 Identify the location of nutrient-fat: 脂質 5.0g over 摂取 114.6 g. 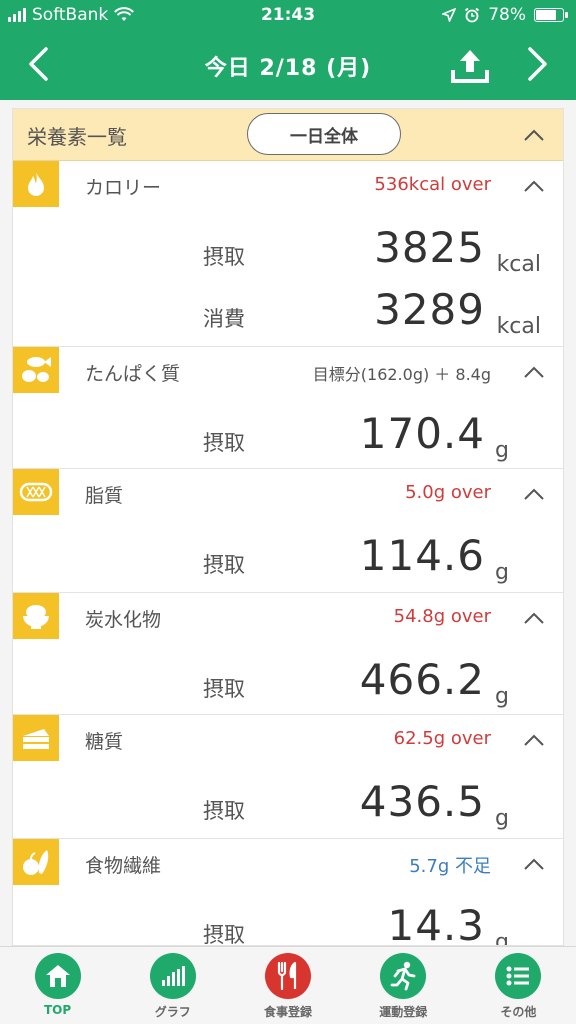
(288, 531).